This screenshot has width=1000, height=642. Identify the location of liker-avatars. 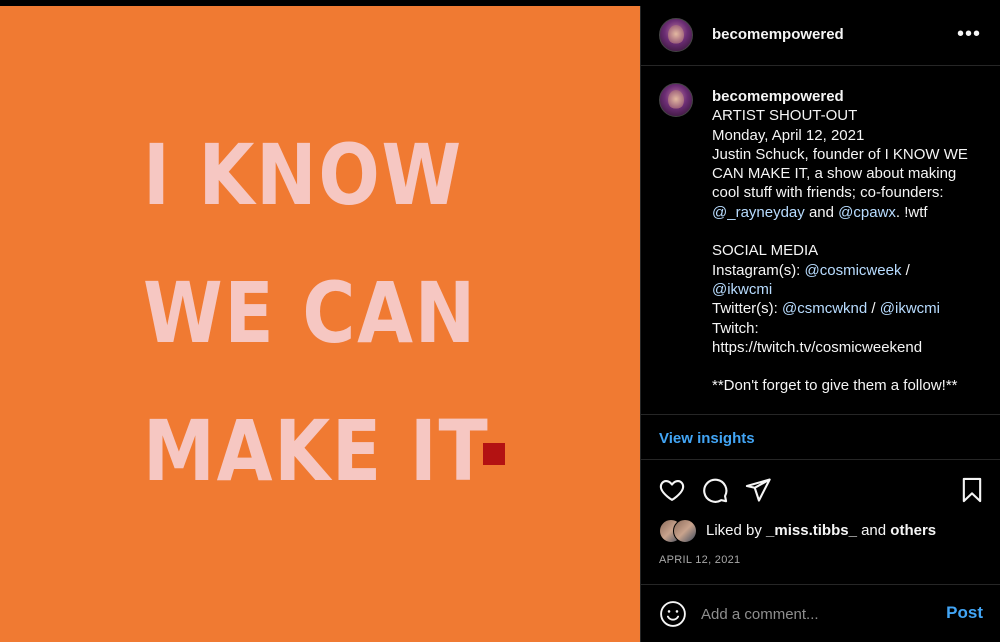
(681, 531).